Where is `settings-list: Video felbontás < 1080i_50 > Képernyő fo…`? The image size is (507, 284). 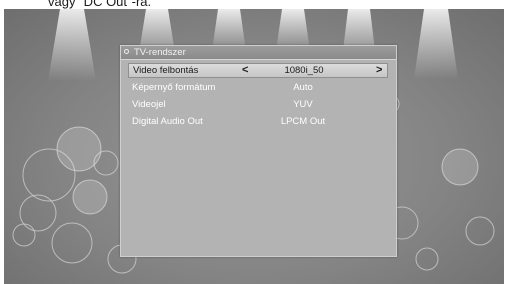 settings-list: Video felbontás < 1080i_50 > Képernyő fo… is located at coordinates (258, 97).